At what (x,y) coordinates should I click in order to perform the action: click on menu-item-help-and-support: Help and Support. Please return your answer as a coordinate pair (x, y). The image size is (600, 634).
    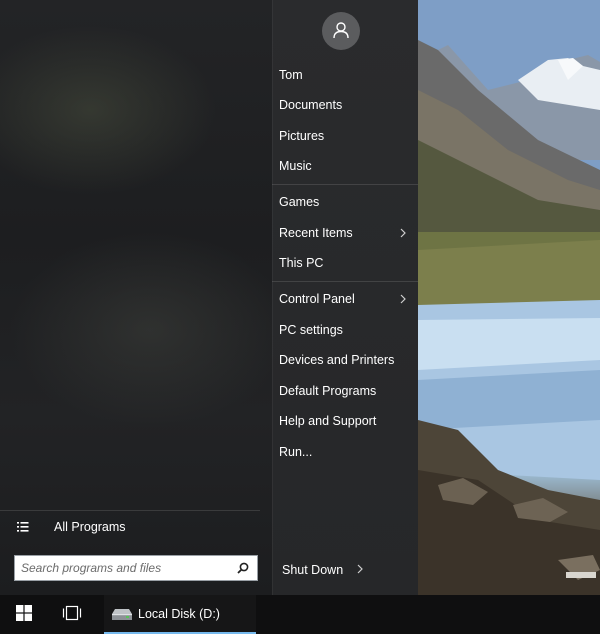
    Looking at the image, I should click on (345, 421).